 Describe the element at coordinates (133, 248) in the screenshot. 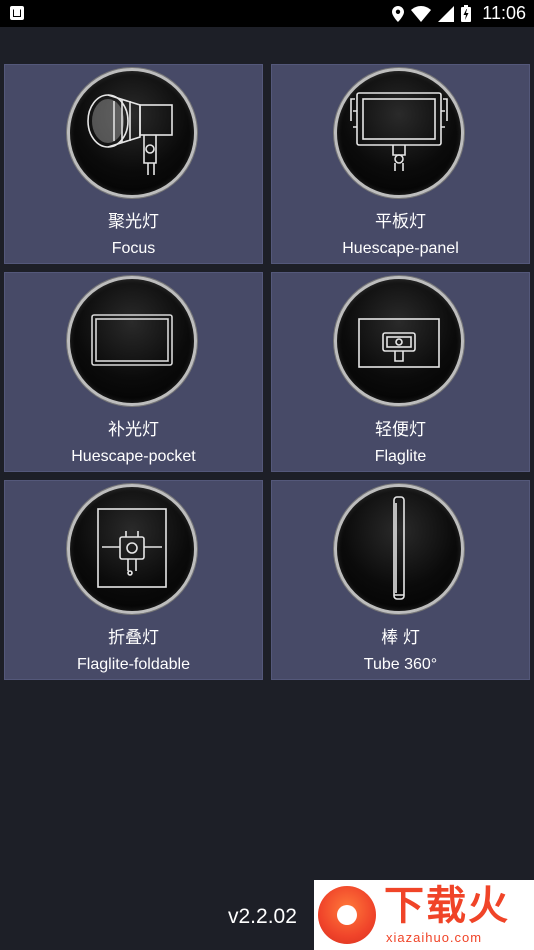

I see `tile-label-en: Focus` at that location.